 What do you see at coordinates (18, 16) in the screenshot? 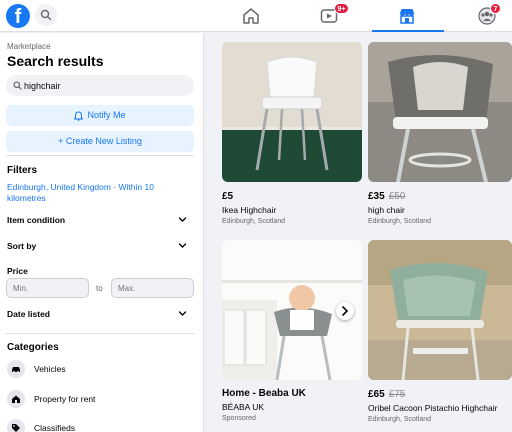
I see `facebook-logo: f` at bounding box center [18, 16].